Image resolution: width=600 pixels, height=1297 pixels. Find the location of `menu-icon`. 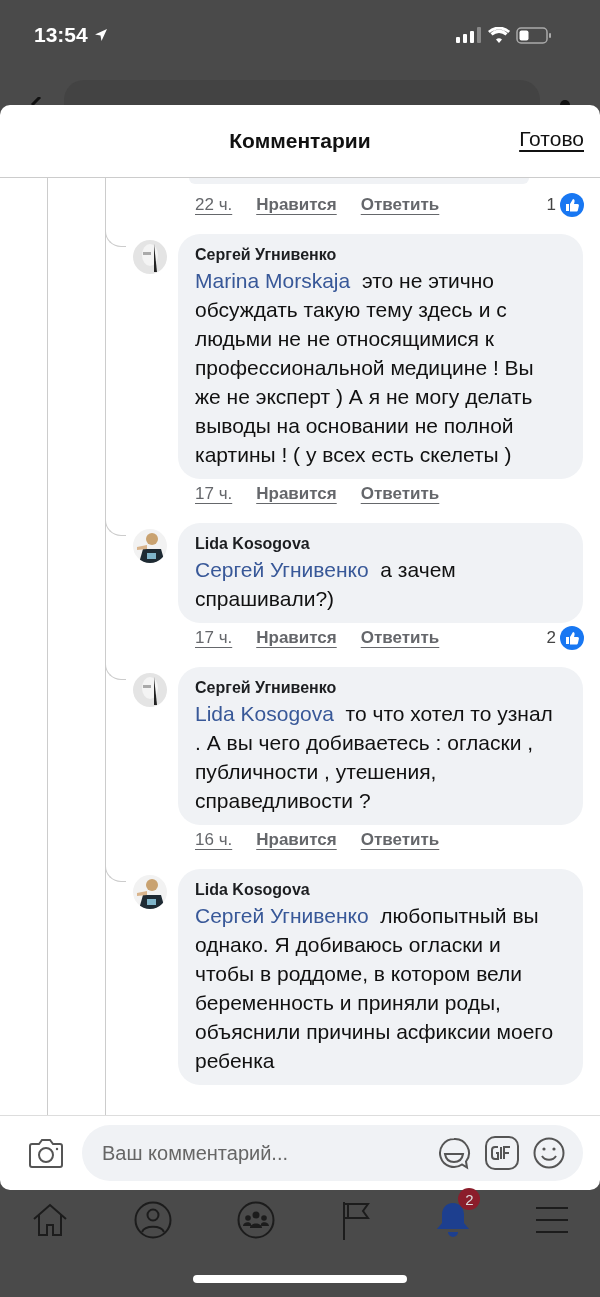

menu-icon is located at coordinates (551, 1220).